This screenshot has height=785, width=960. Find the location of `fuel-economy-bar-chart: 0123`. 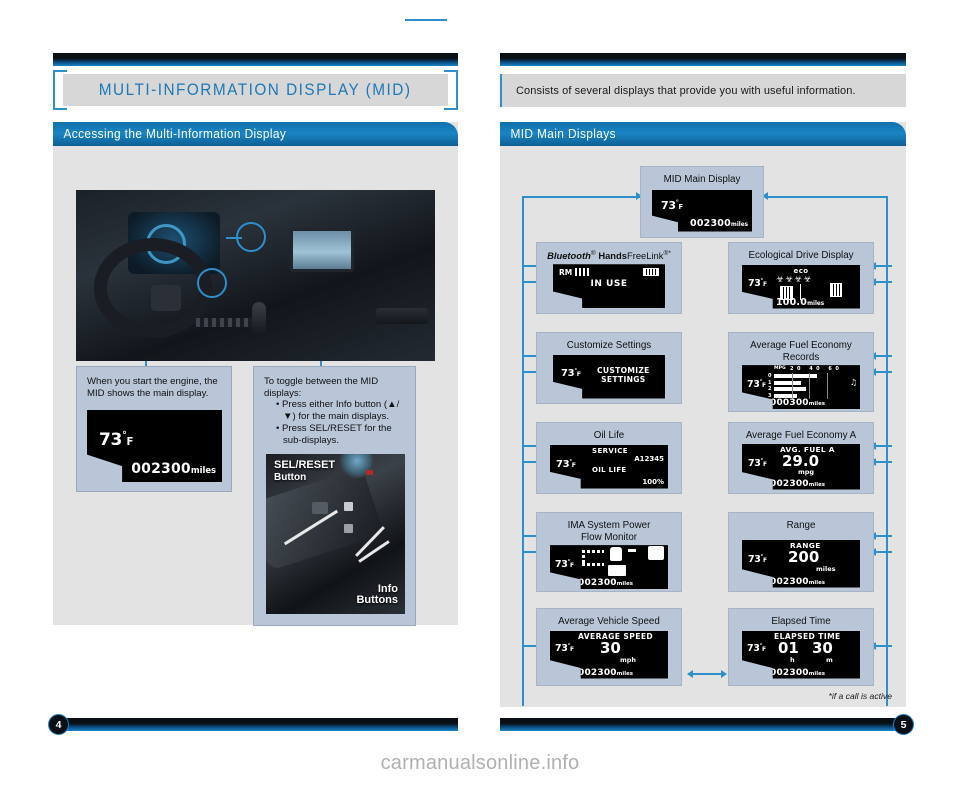

fuel-economy-bar-chart: 0123 is located at coordinates (802, 386).